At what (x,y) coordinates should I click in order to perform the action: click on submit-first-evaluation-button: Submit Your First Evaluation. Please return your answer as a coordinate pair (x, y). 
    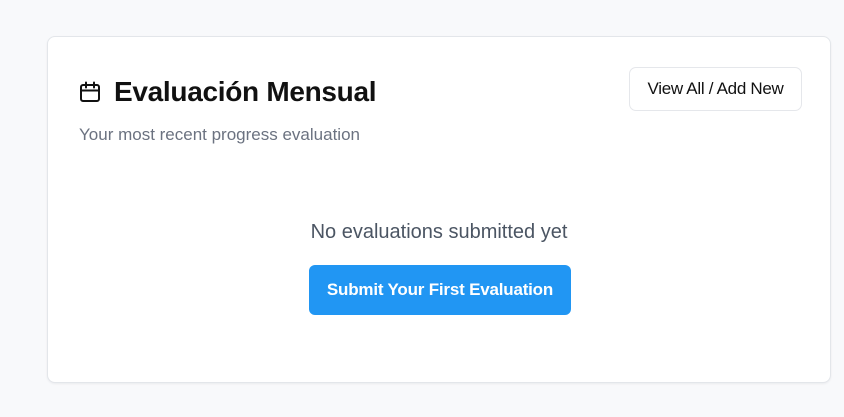
    Looking at the image, I should click on (440, 290).